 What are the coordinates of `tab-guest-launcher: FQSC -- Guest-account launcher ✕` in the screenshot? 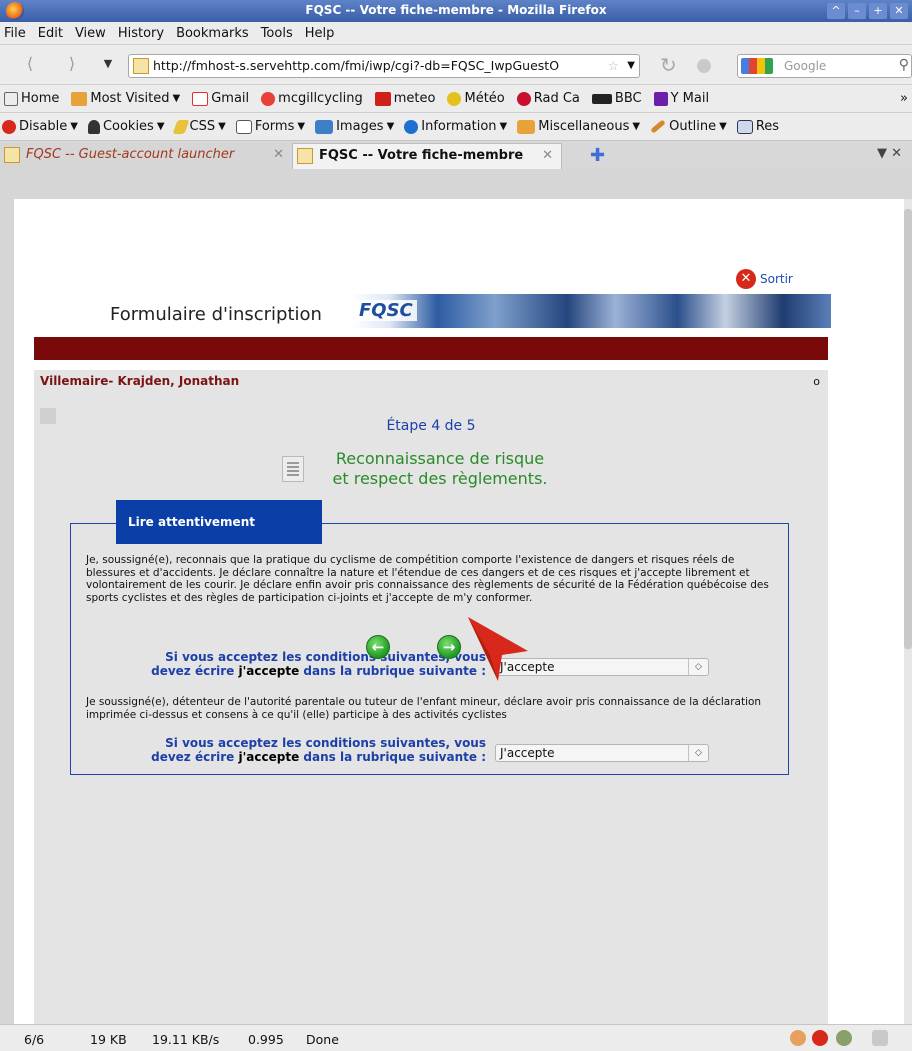 It's located at (146, 156).